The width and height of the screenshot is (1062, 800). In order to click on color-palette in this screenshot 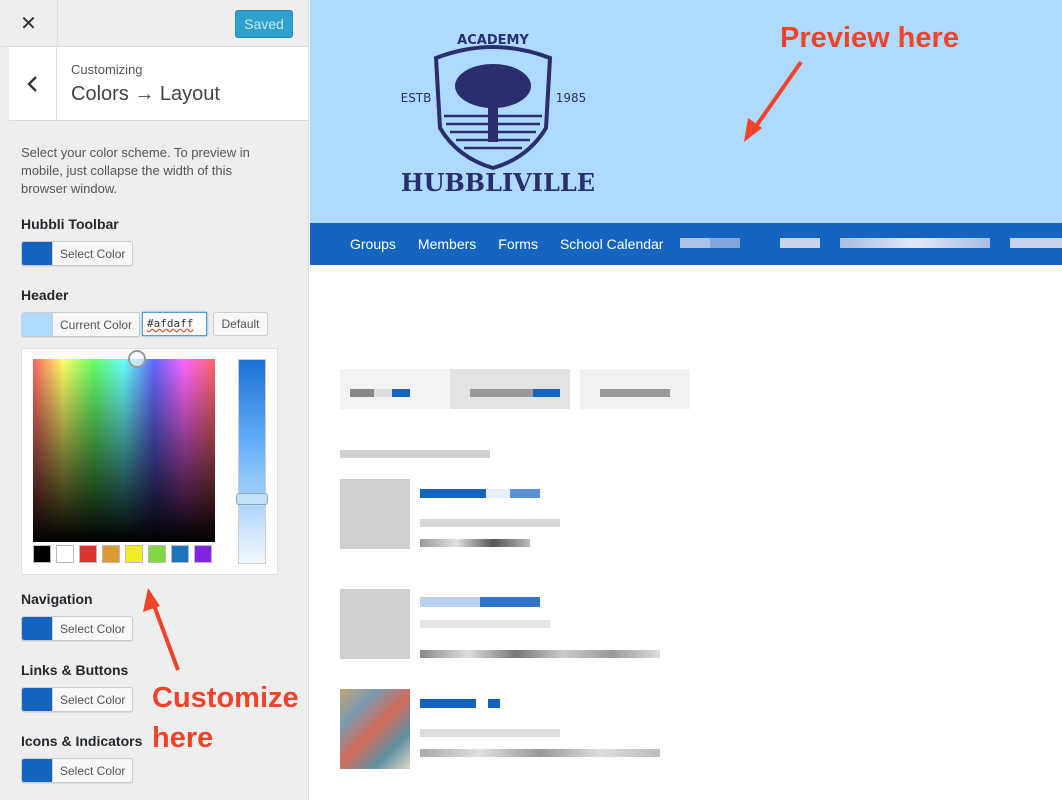, I will do `click(122, 554)`.